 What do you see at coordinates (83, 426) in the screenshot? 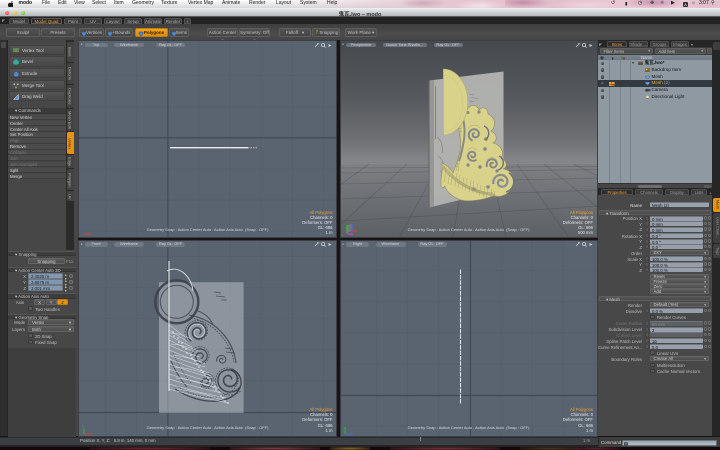
I see `svg-text: Y` at bounding box center [83, 426].